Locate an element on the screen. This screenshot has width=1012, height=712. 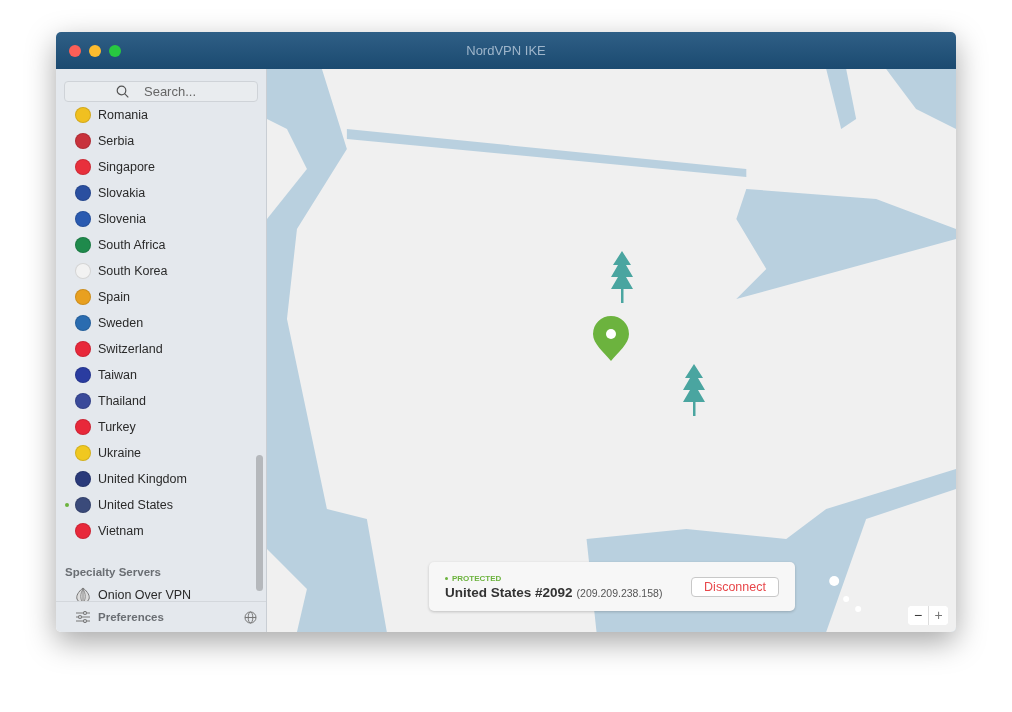
scrollbar is located at coordinates (259, 523).